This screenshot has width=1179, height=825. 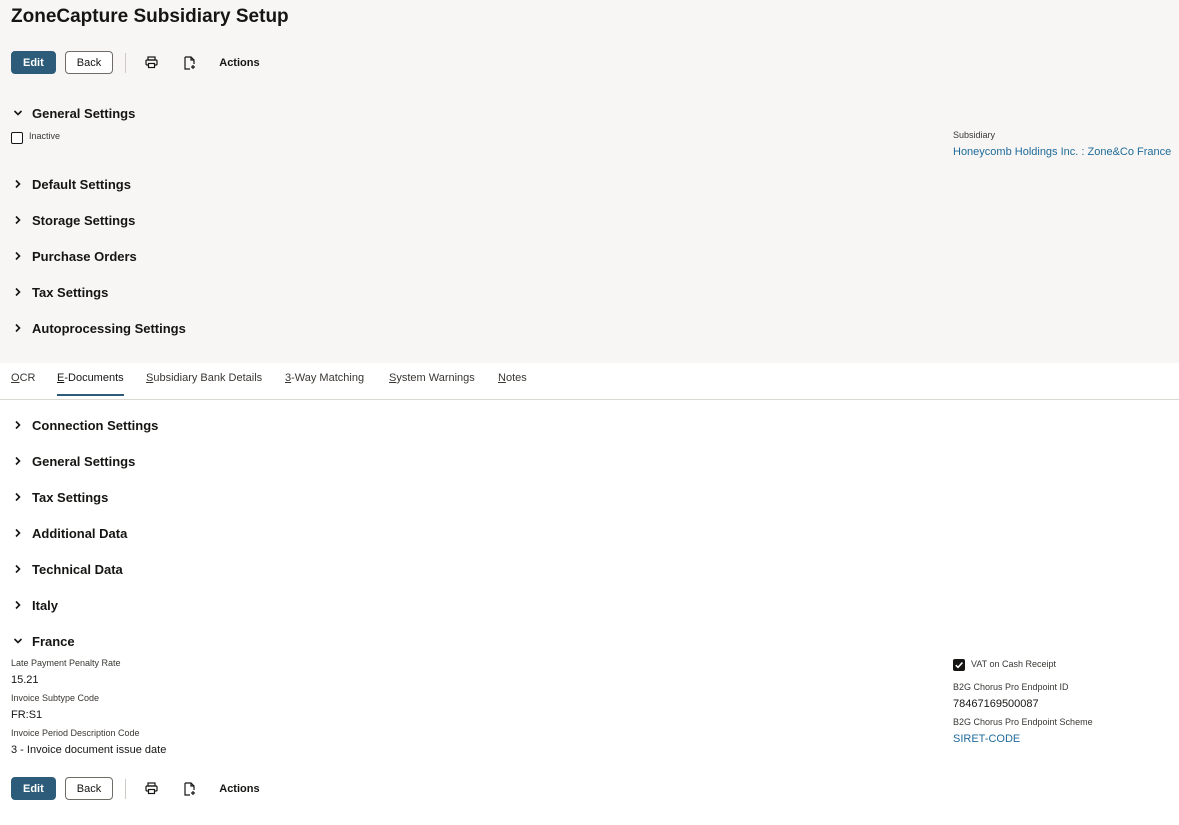 I want to click on inactive-label: Inactive, so click(x=45, y=136).